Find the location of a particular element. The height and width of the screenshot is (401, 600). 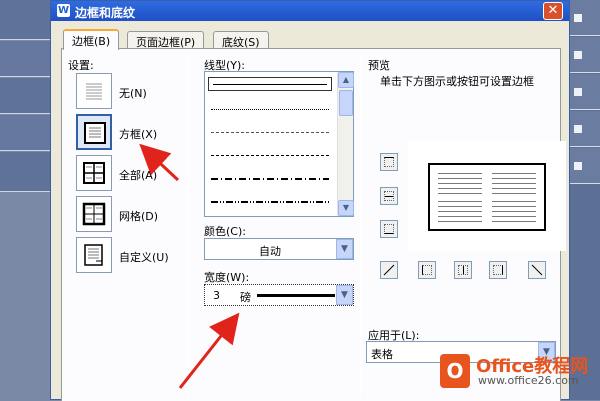

setting-all-label: 全部(A) is located at coordinates (138, 175).